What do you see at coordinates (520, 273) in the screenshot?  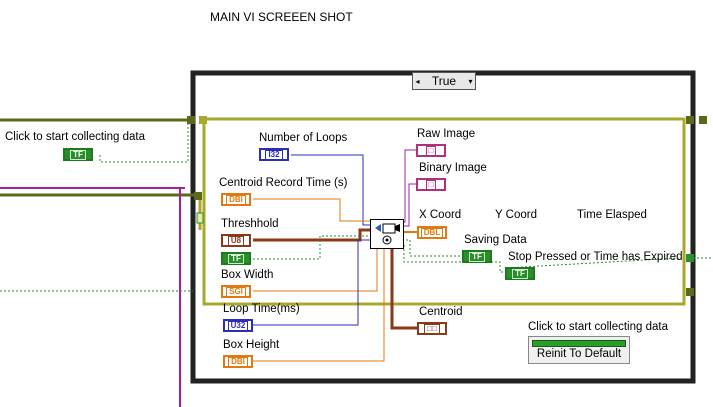 I see `stop-pressed-terminal: TF` at bounding box center [520, 273].